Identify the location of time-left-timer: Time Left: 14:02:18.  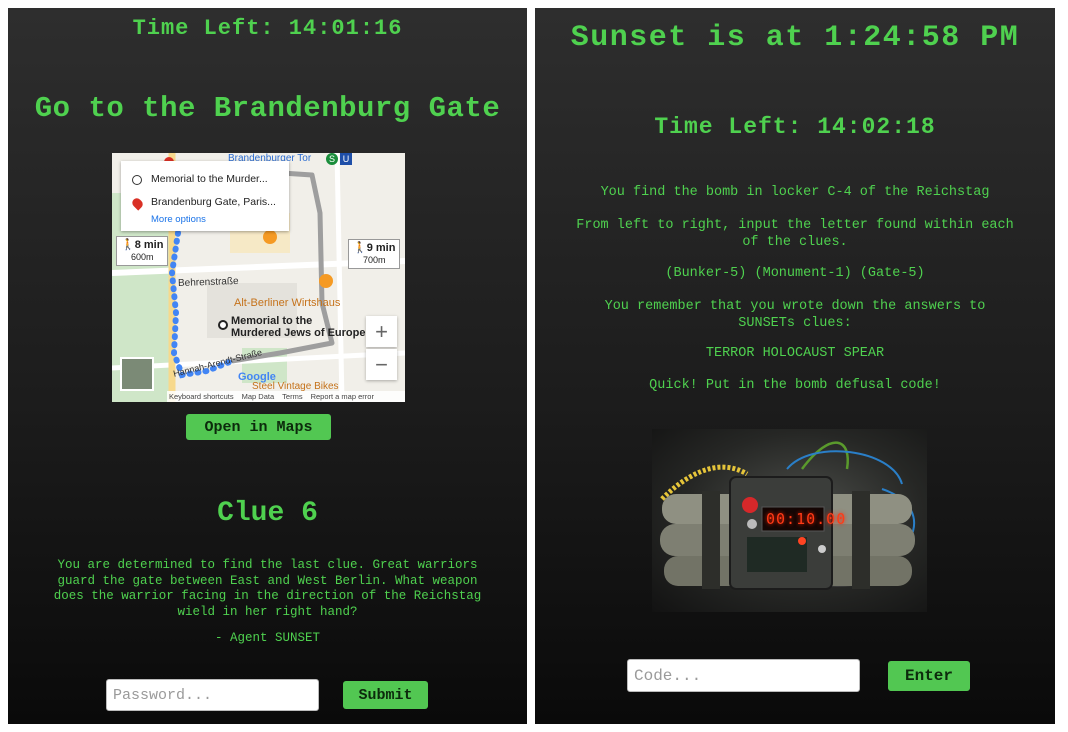
(795, 127).